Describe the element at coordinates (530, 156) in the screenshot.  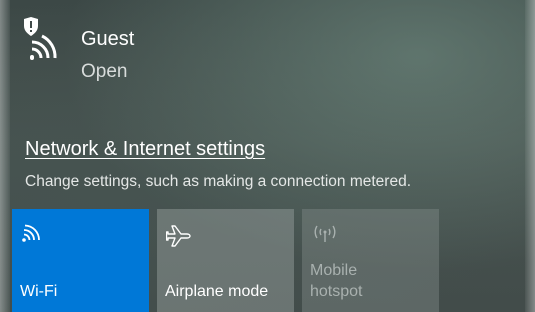
I see `flyout-right-edge` at that location.